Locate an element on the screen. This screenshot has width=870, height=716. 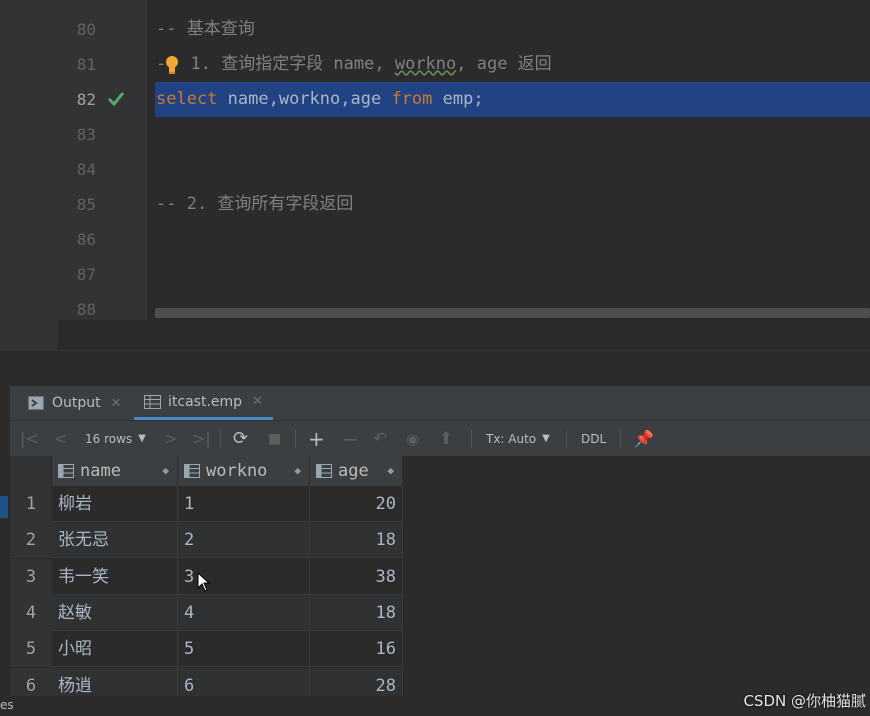
grid-corner is located at coordinates (31, 471).